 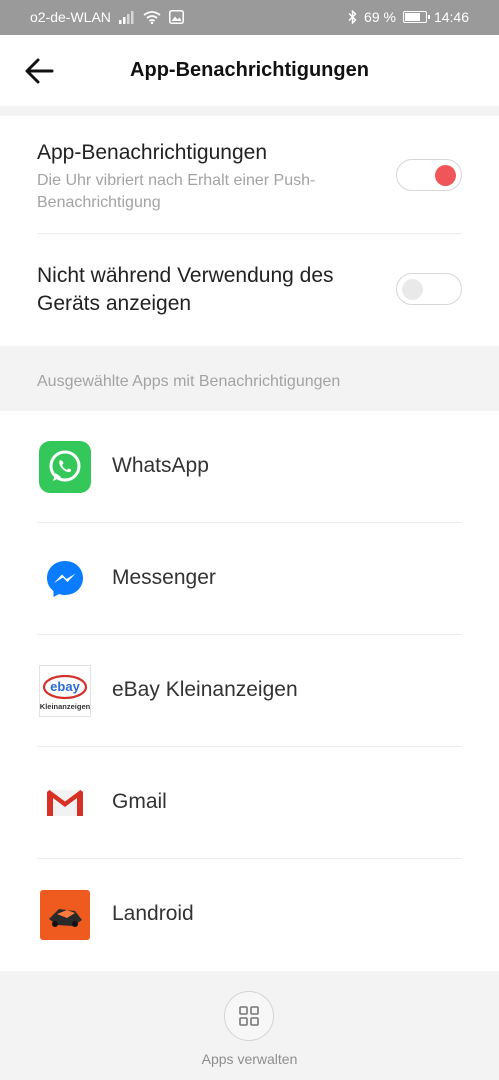 I want to click on bluetooth-icon, so click(x=352, y=17).